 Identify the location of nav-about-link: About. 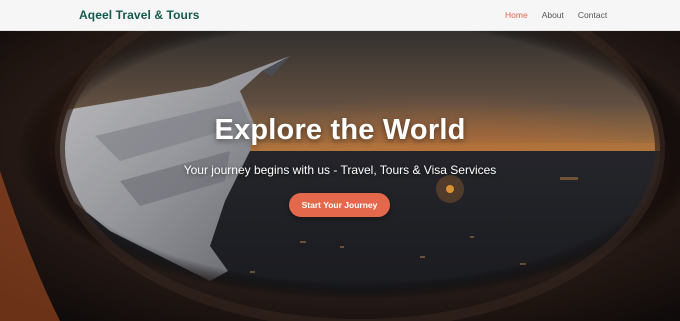
(553, 15).